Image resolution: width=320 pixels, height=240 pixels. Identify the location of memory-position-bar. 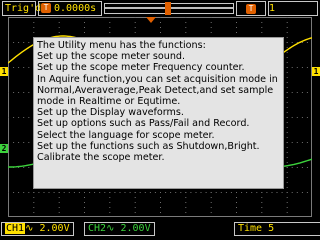
(169, 8).